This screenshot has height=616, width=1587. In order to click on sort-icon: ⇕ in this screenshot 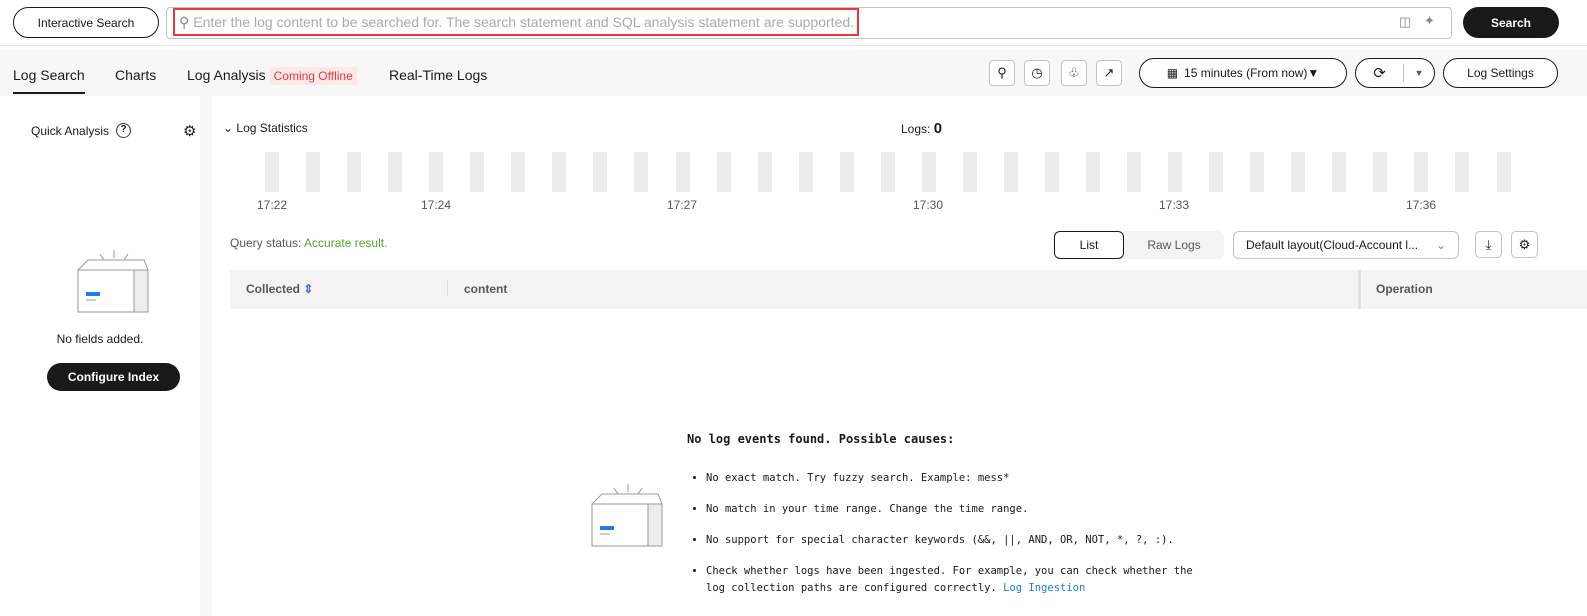, I will do `click(308, 289)`.